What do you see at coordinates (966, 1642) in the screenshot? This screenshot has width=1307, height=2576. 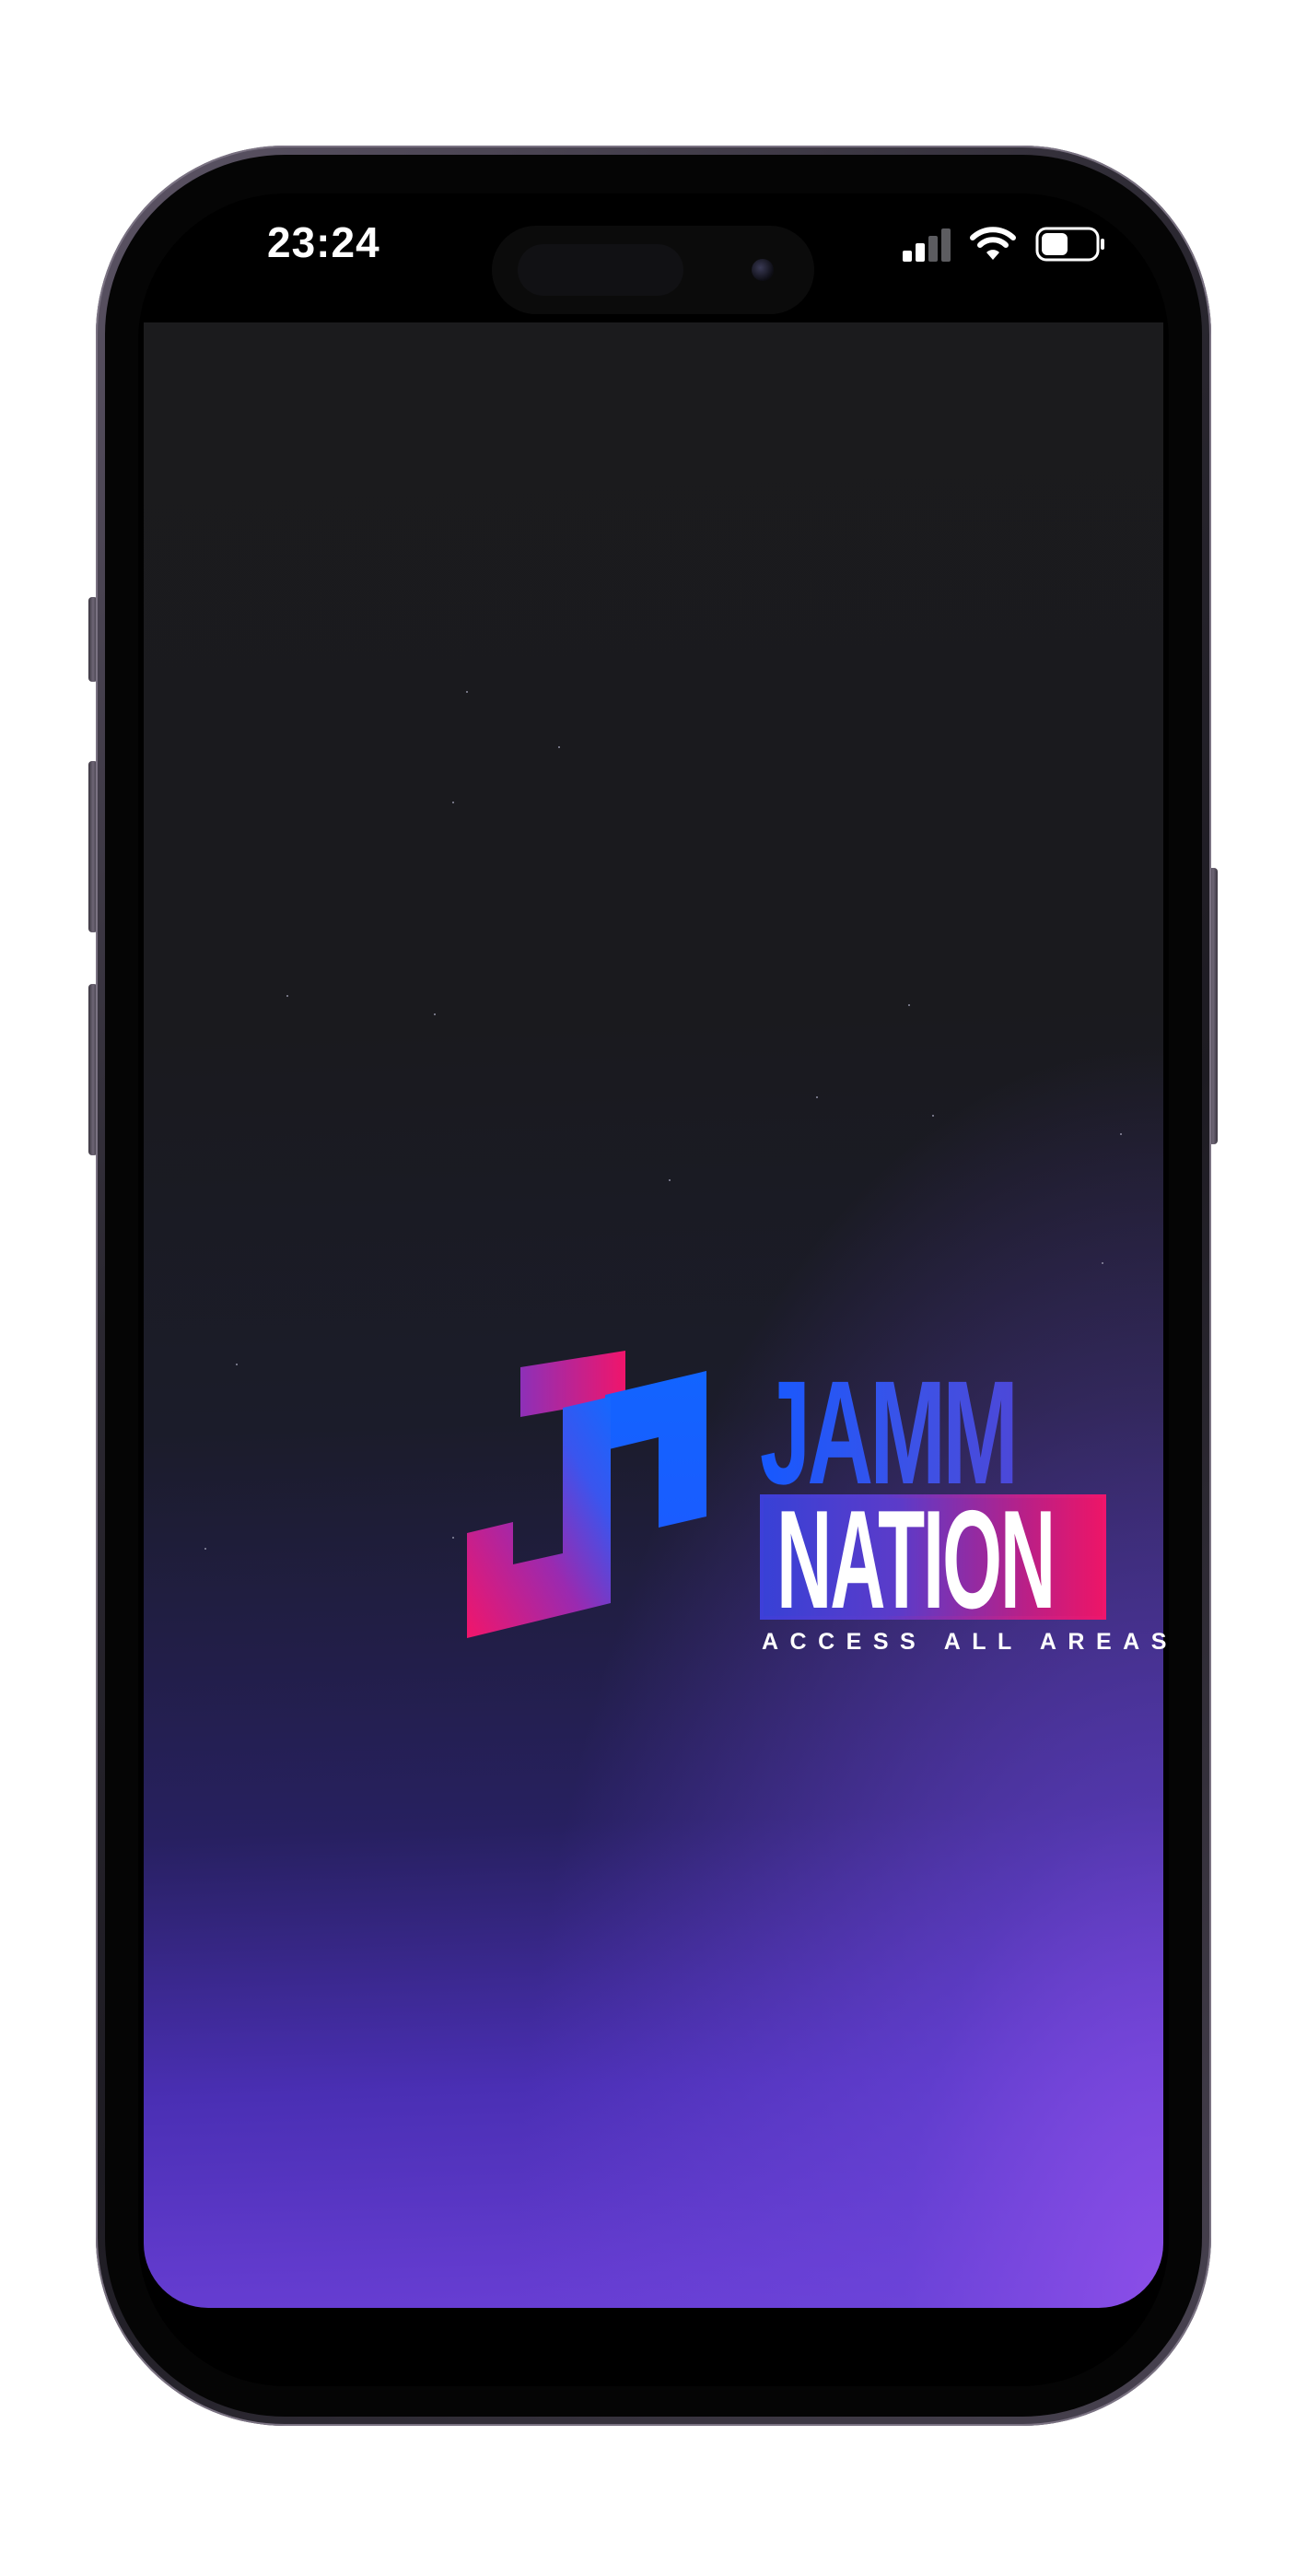 I see `brand-tagline: ACCESS ALL AREAS` at bounding box center [966, 1642].